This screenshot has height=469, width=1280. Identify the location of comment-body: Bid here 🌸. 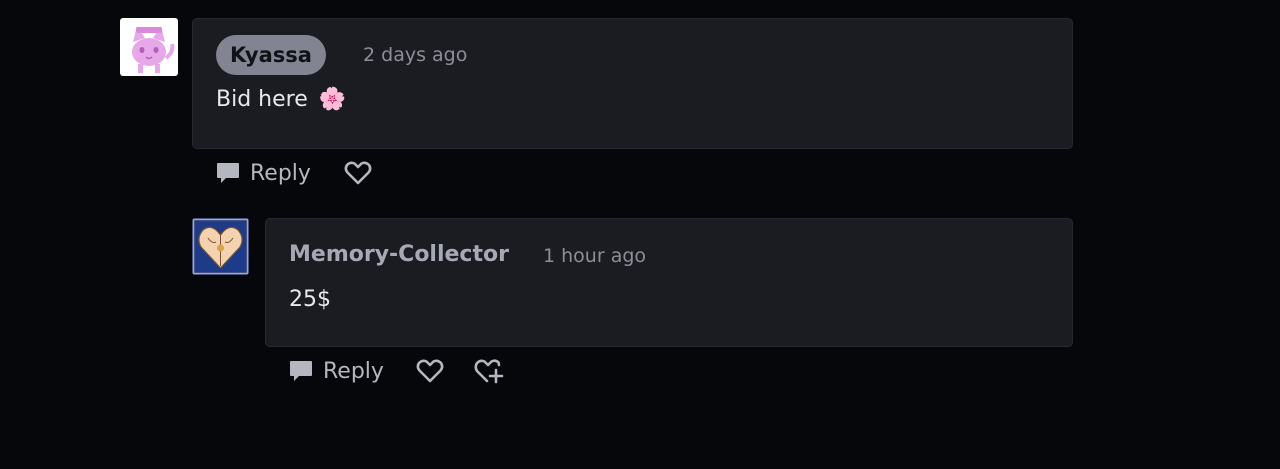
(281, 100).